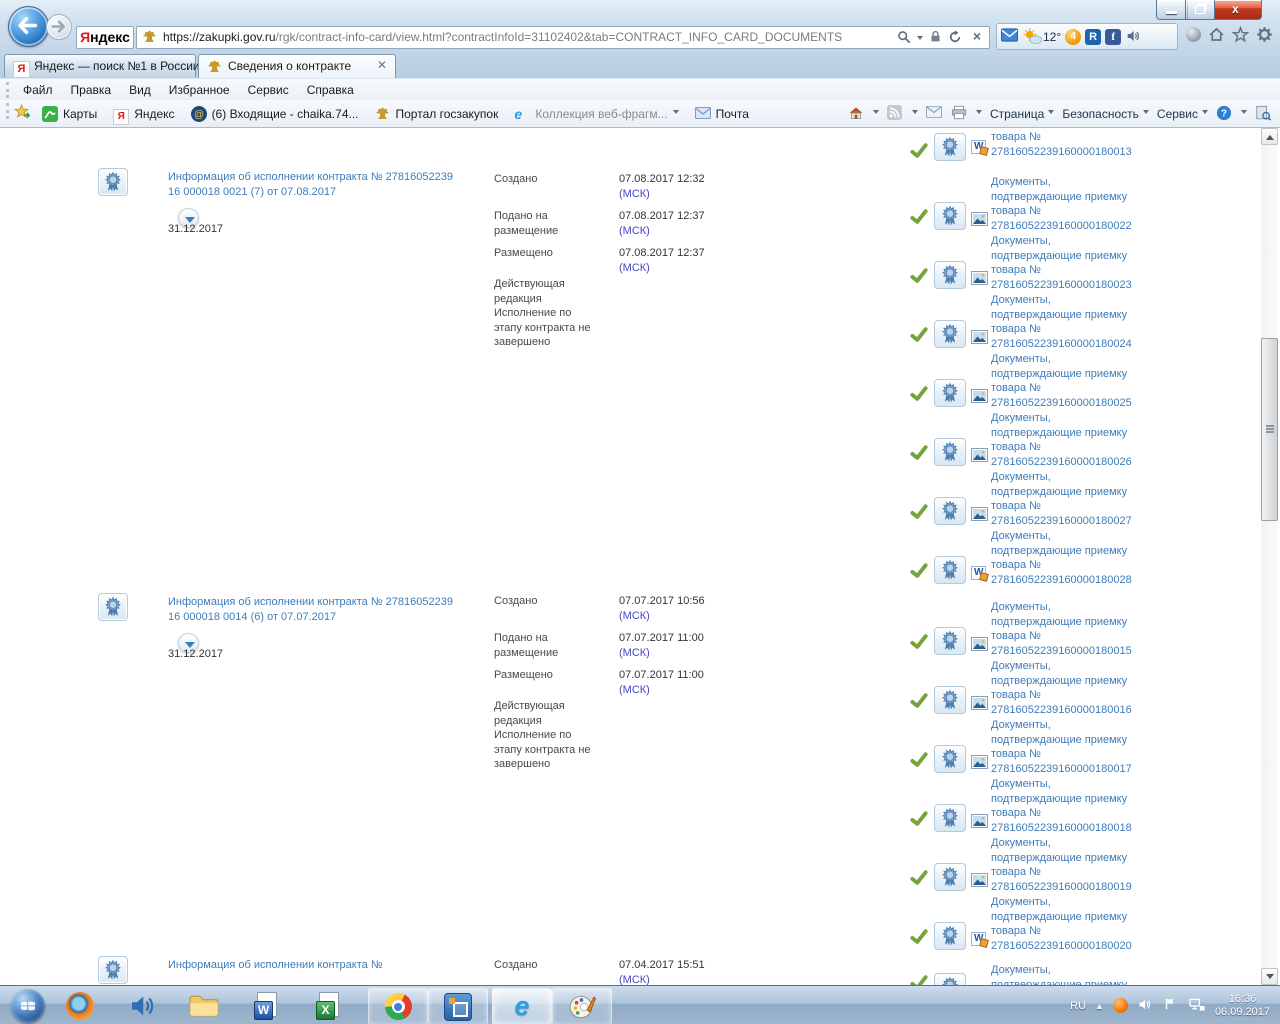 The width and height of the screenshot is (1280, 1024). I want to click on favorites-item-2: Я Яндекс, so click(143, 114).